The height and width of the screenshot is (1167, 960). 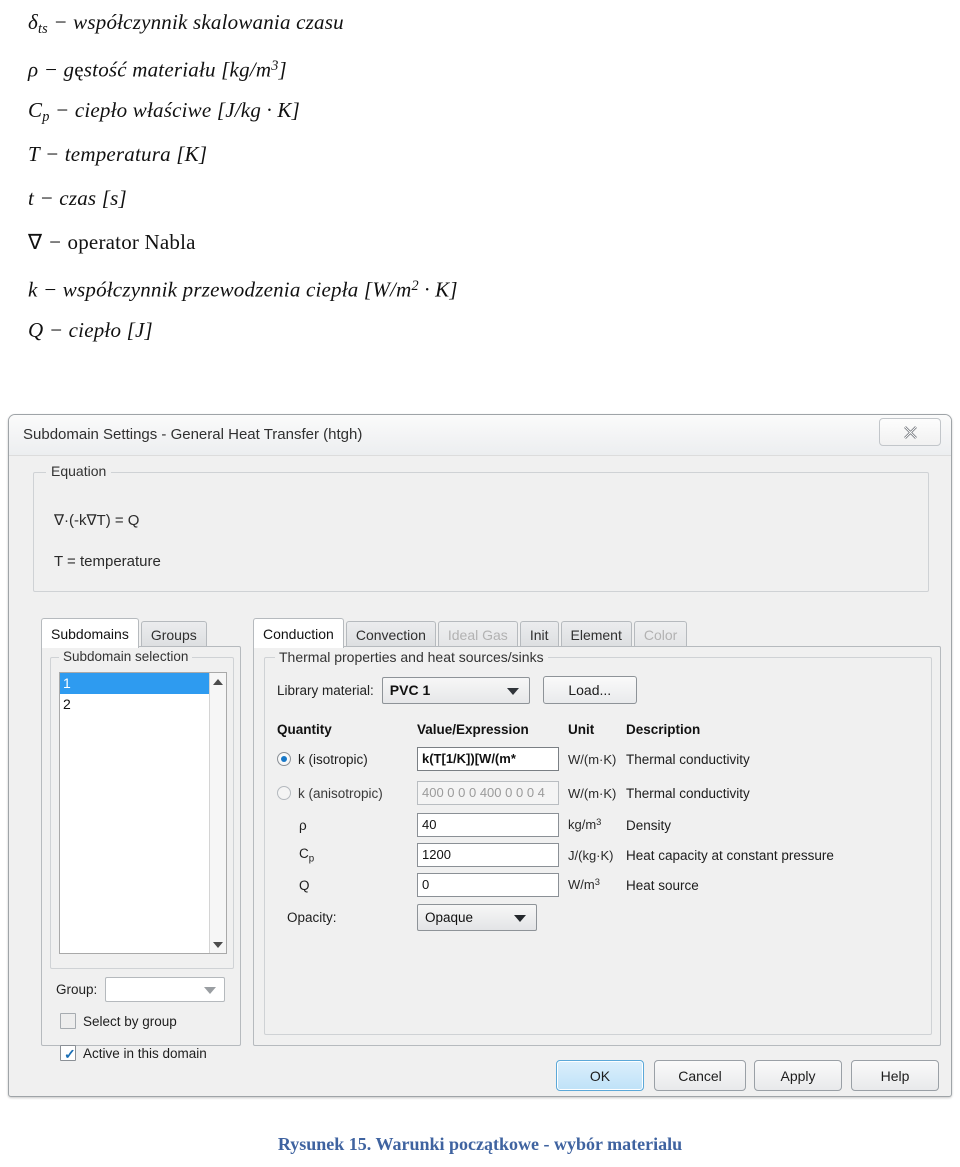 I want to click on description-cell-k-anisotropic: Thermal conductivity, so click(x=688, y=793).